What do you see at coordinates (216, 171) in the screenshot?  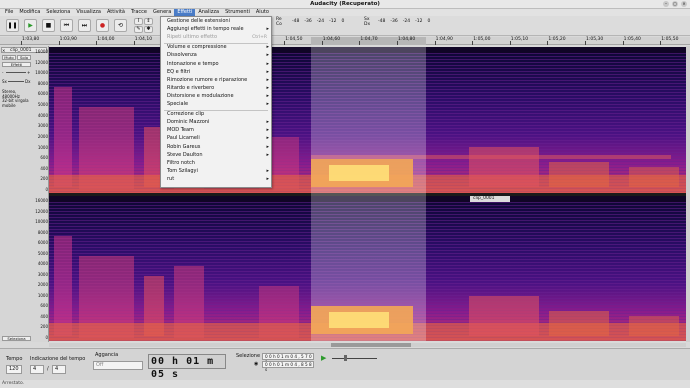 I see `effects-menu-item: Tom Szilagyi` at bounding box center [216, 171].